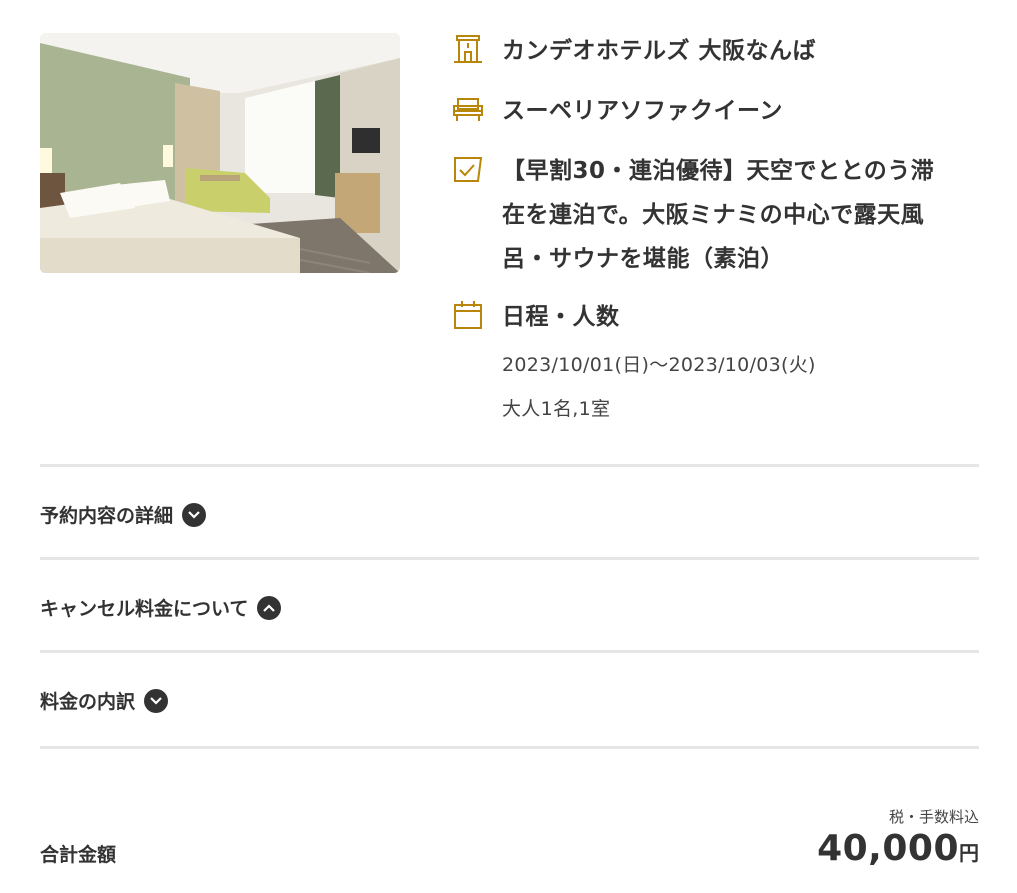 Image resolution: width=1017 pixels, height=893 pixels. Describe the element at coordinates (78, 855) in the screenshot. I see `total-label: 合計金額` at that location.